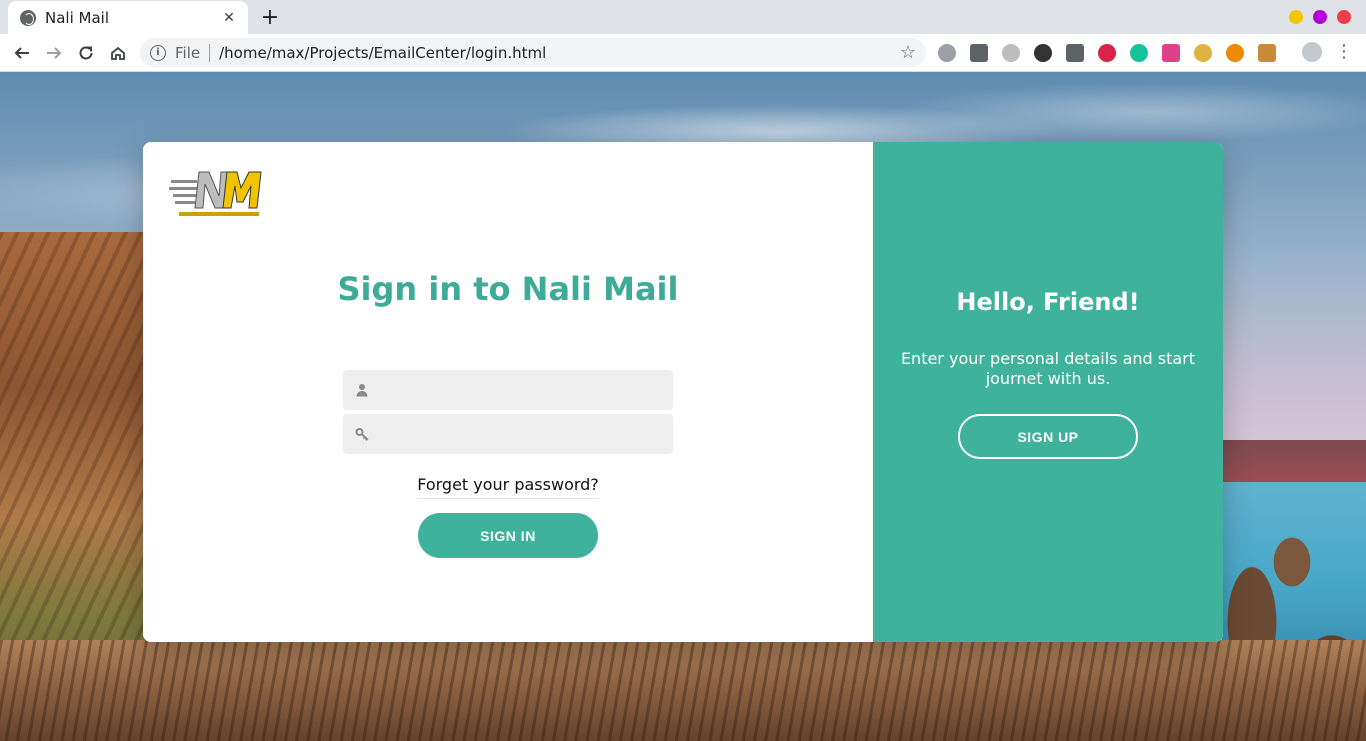  Describe the element at coordinates (158, 52) in the screenshot. I see `info-icon: i` at that location.